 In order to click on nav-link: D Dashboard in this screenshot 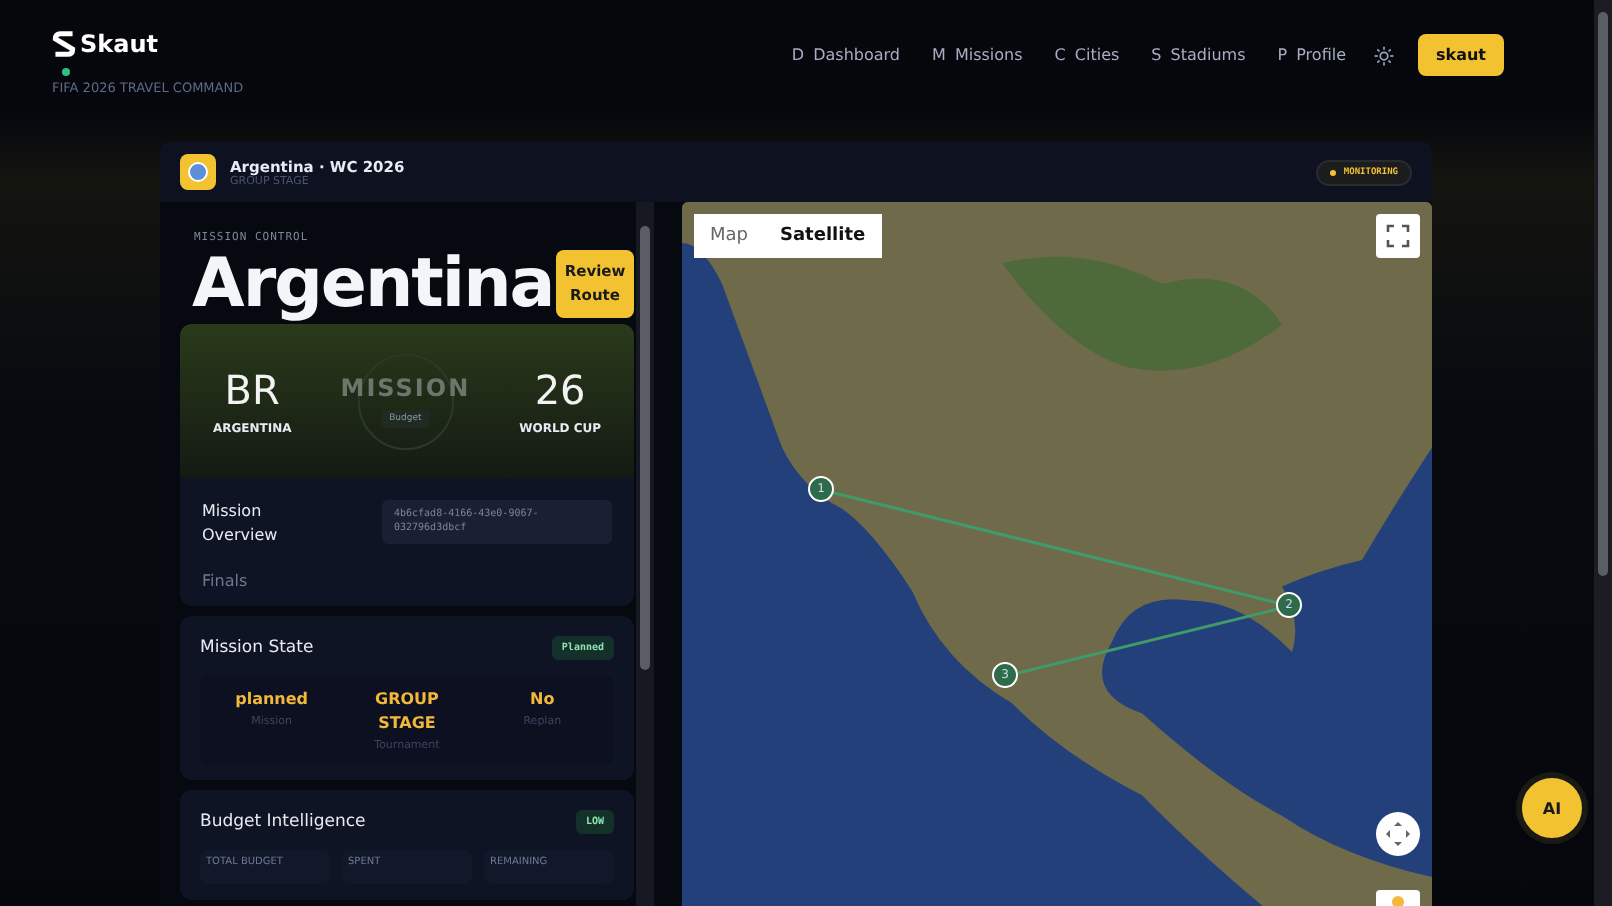, I will do `click(845, 55)`.